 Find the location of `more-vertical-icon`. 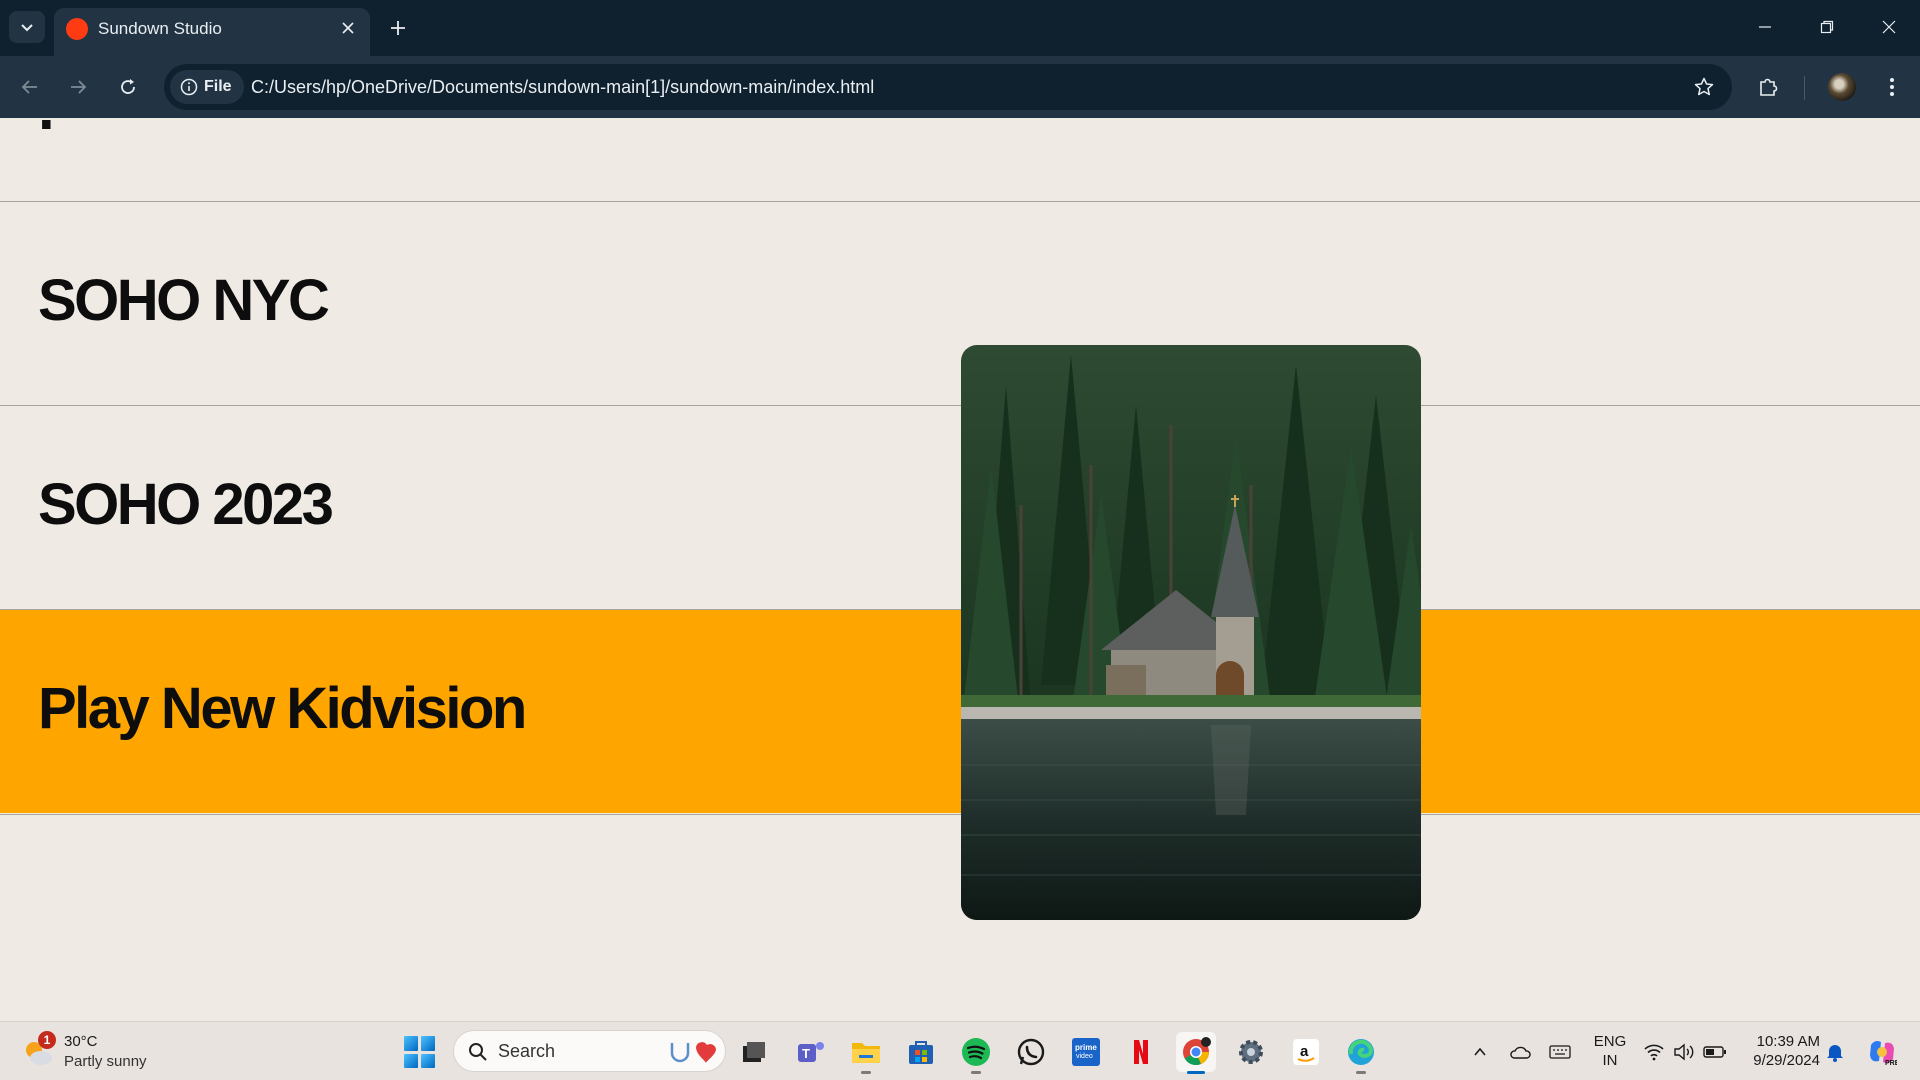

more-vertical-icon is located at coordinates (1892, 87).